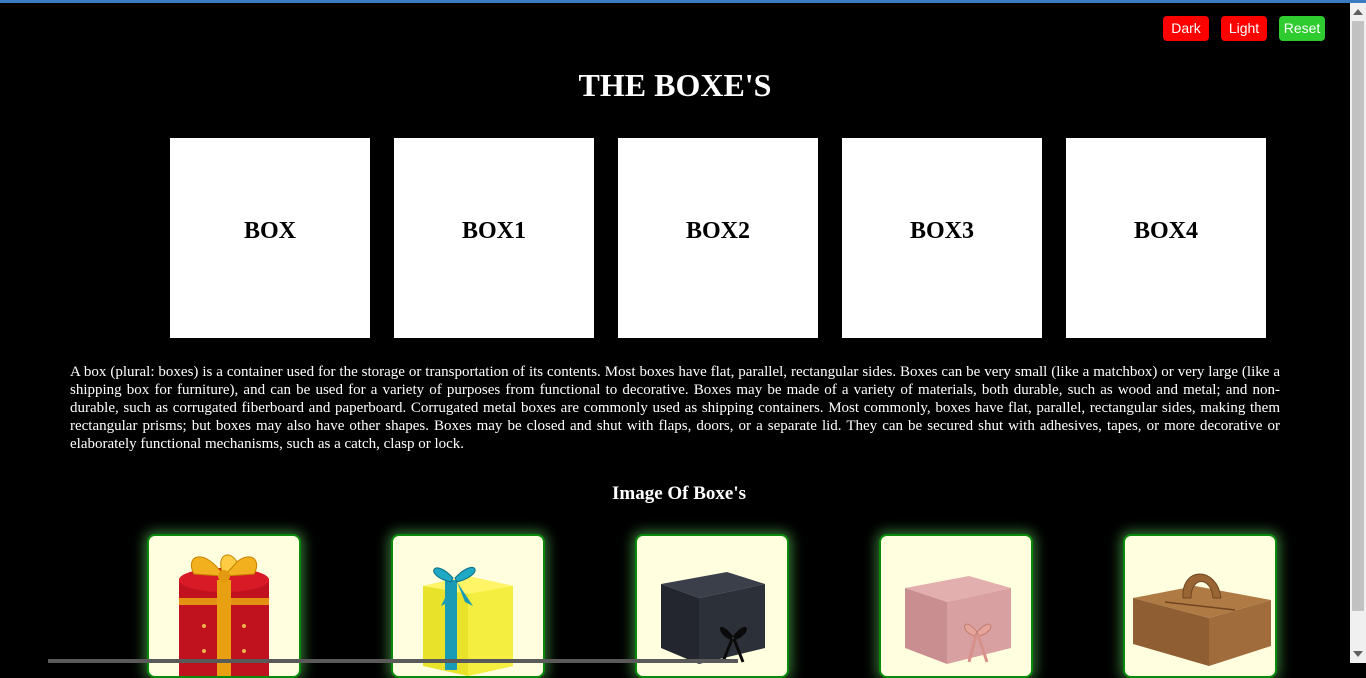 Image resolution: width=1366 pixels, height=678 pixels. What do you see at coordinates (224, 615) in the screenshot?
I see `red-cylinder-gift-image` at bounding box center [224, 615].